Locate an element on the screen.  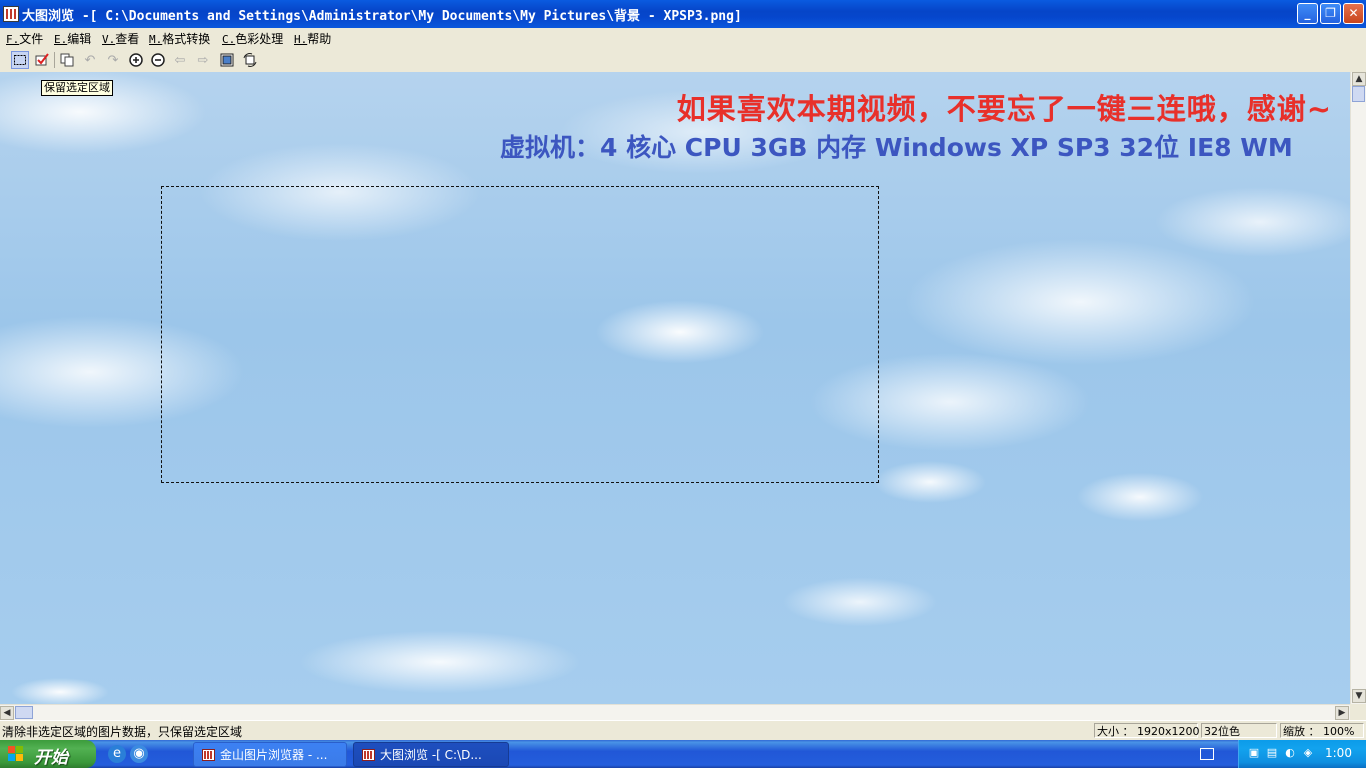
keep-selection-button is located at coordinates (42, 60).